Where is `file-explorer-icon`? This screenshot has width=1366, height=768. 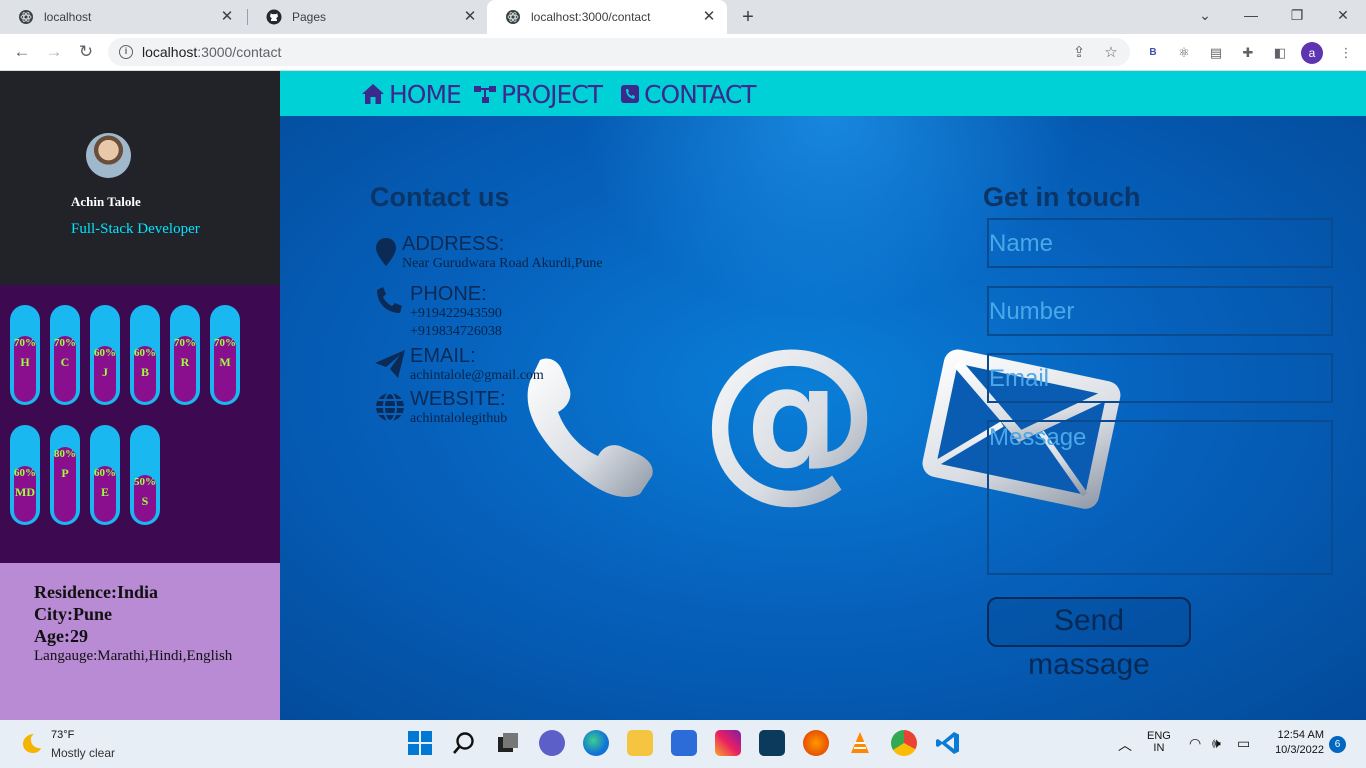 file-explorer-icon is located at coordinates (640, 743).